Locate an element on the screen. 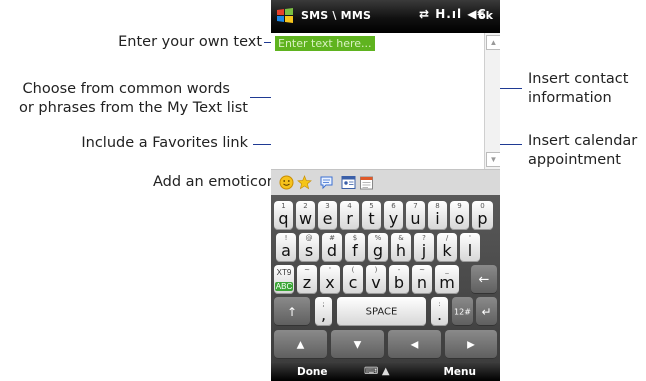  title-bar: SMS \ MMS ⇄ H.ıl ◀€ ok is located at coordinates (385, 16).